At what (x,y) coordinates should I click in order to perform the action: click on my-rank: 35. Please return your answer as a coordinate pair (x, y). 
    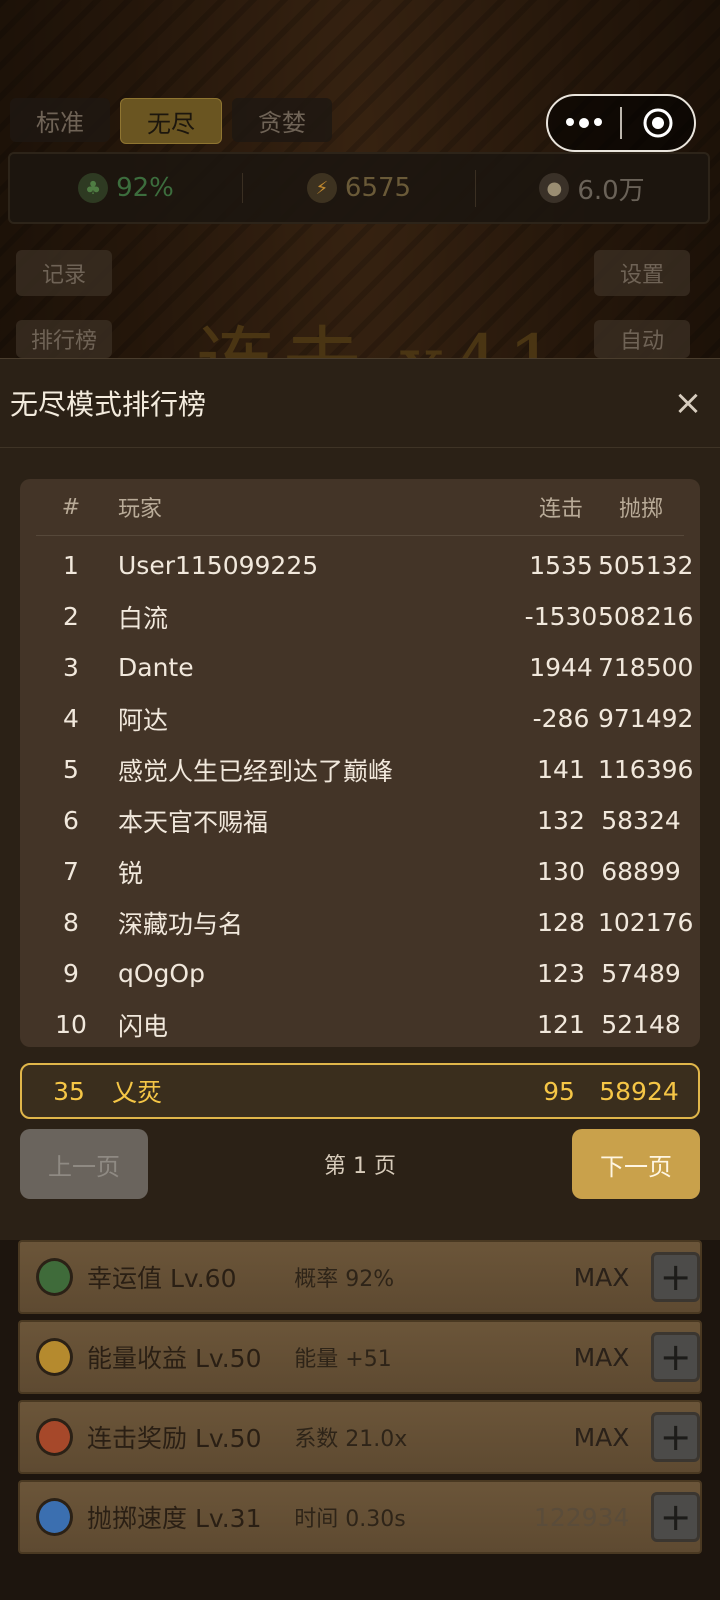
    Looking at the image, I should click on (69, 1091).